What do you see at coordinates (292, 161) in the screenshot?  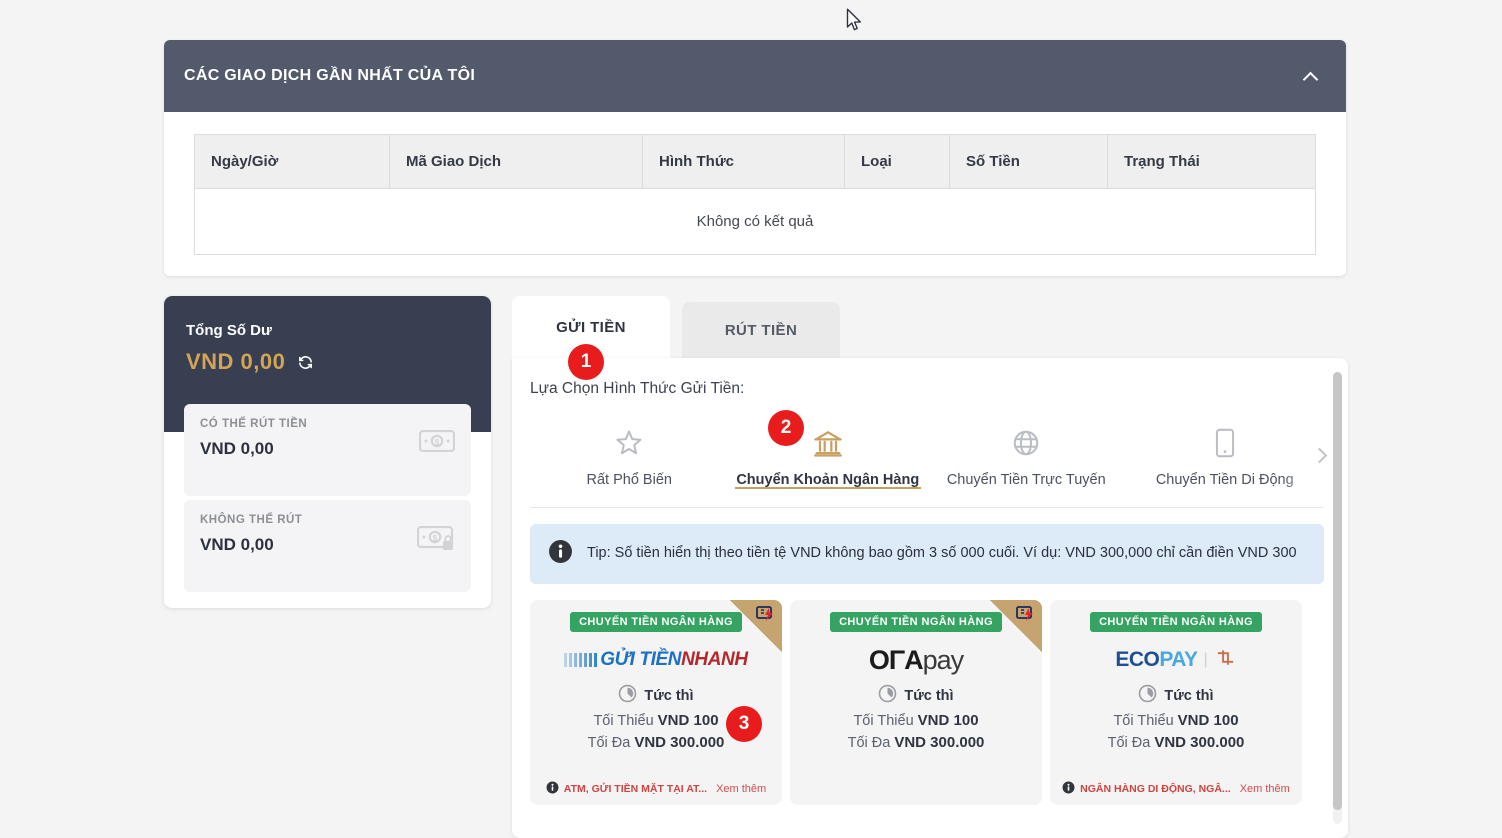 I see `col-datetime: Ngày/Giờ` at bounding box center [292, 161].